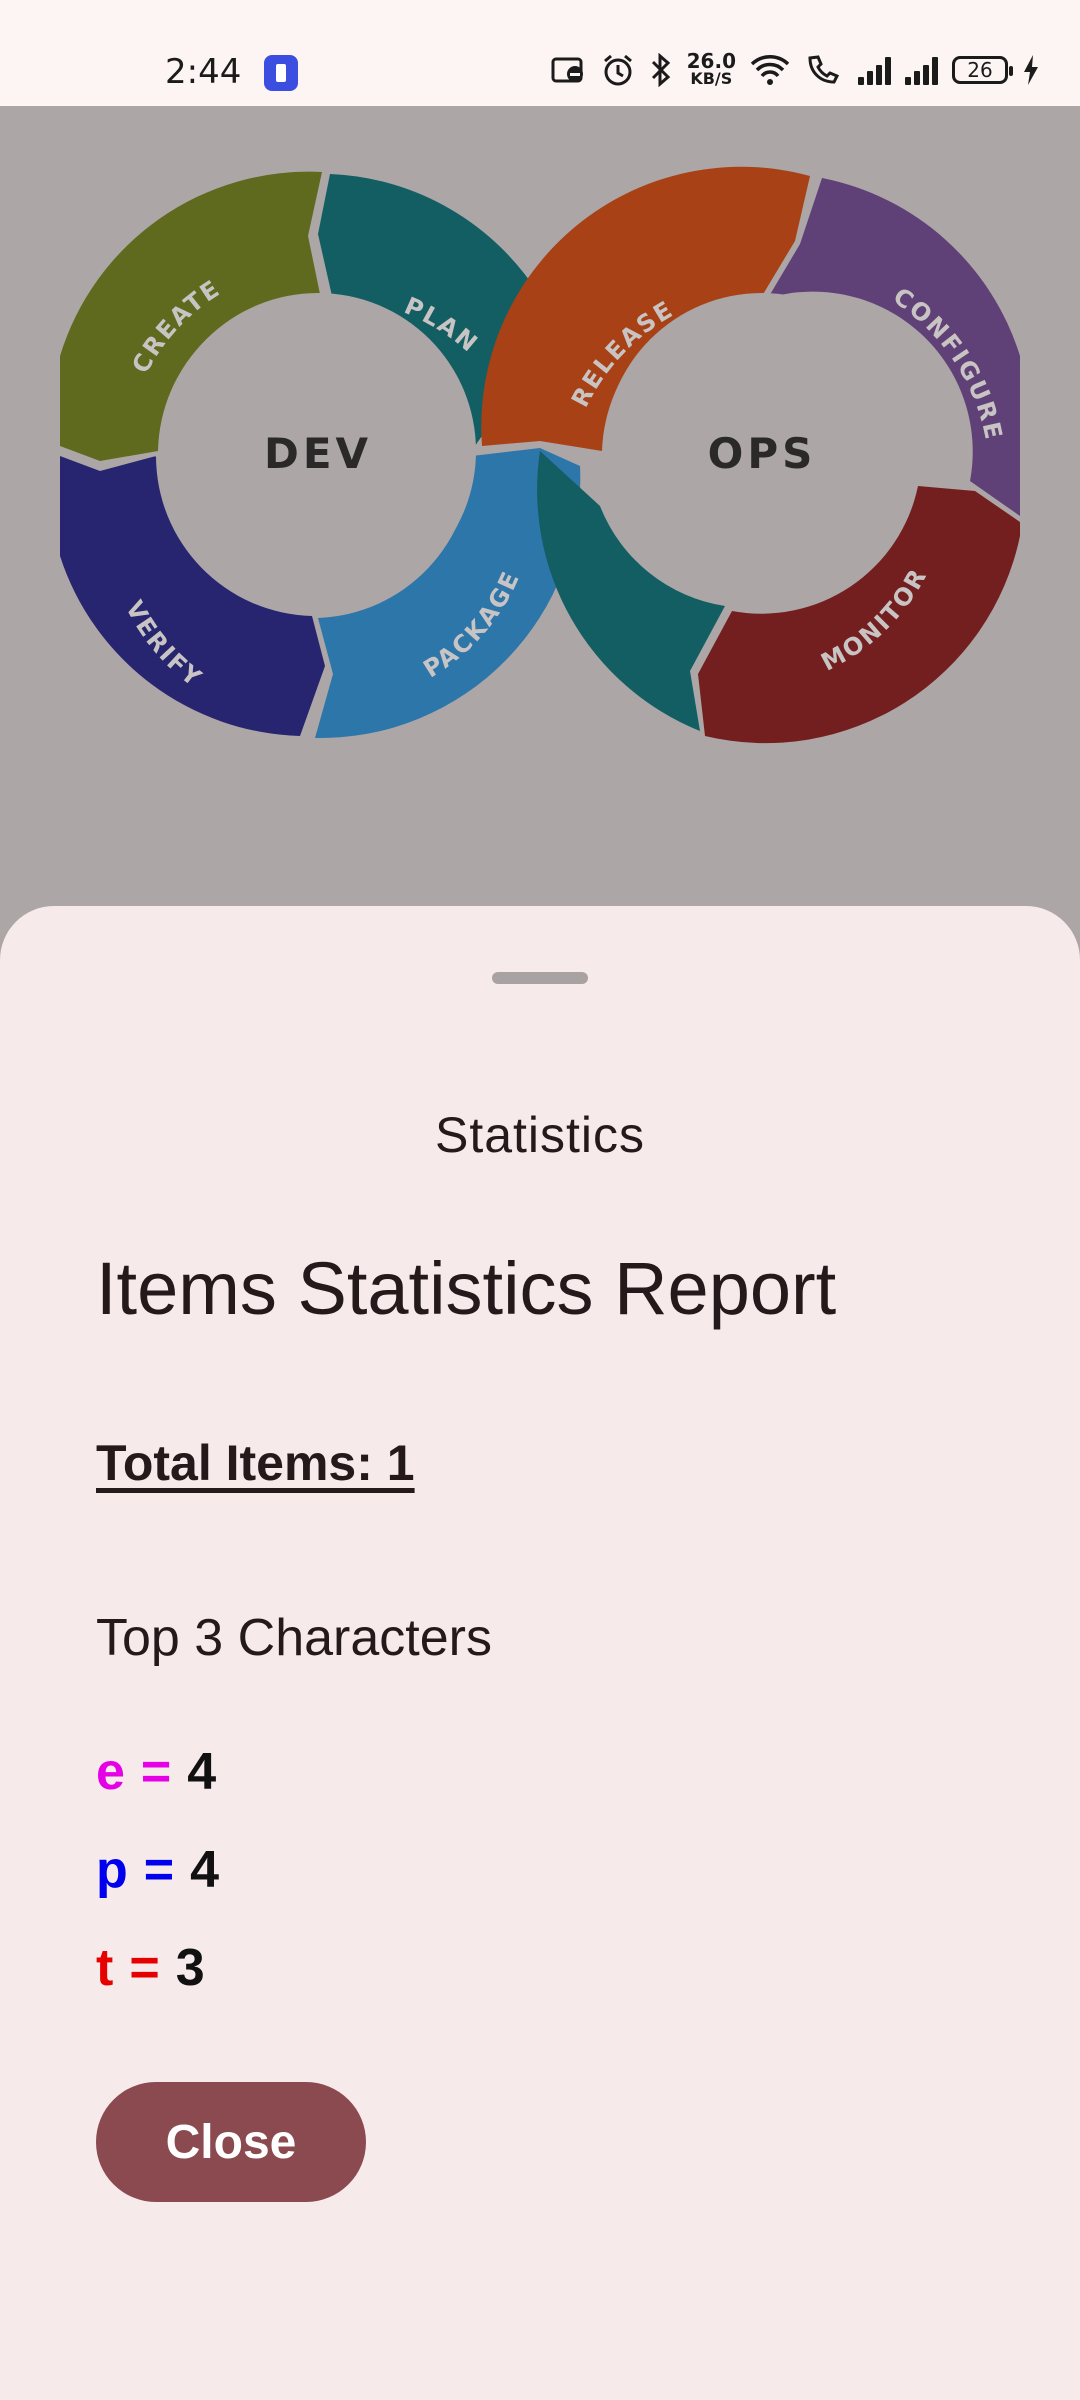 This screenshot has height=2400, width=1080. I want to click on character-label: e, so click(110, 1772).